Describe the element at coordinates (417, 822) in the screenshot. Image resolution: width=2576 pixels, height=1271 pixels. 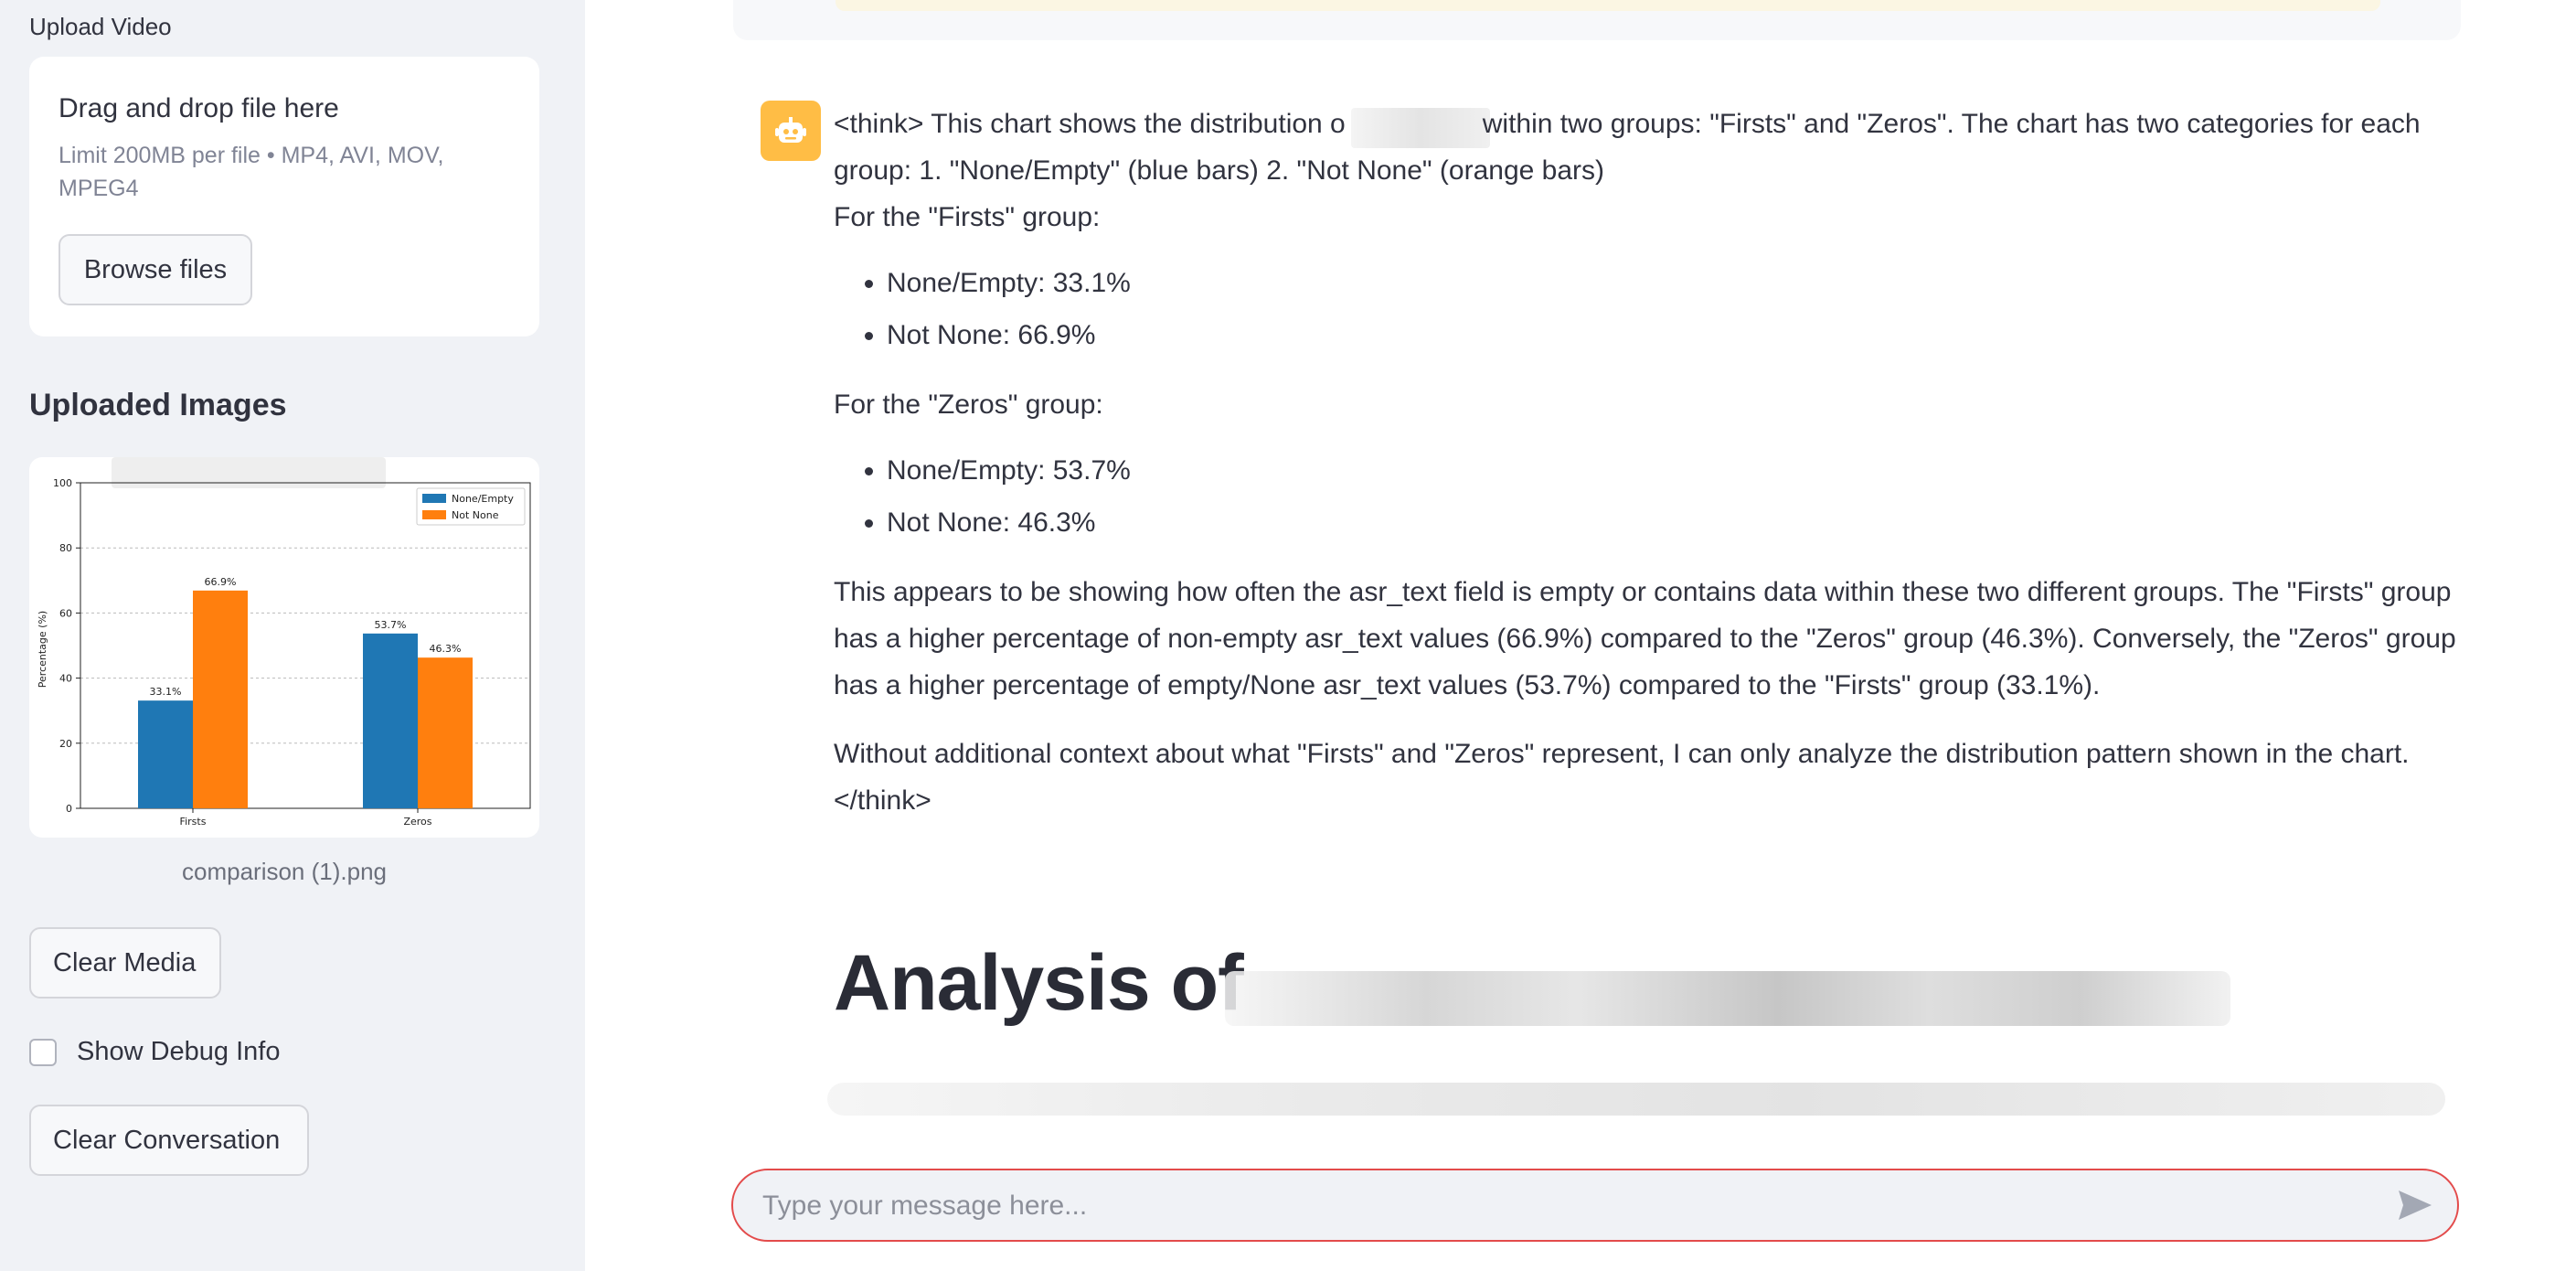
I see `chart-x-tick-label: Zeros` at that location.